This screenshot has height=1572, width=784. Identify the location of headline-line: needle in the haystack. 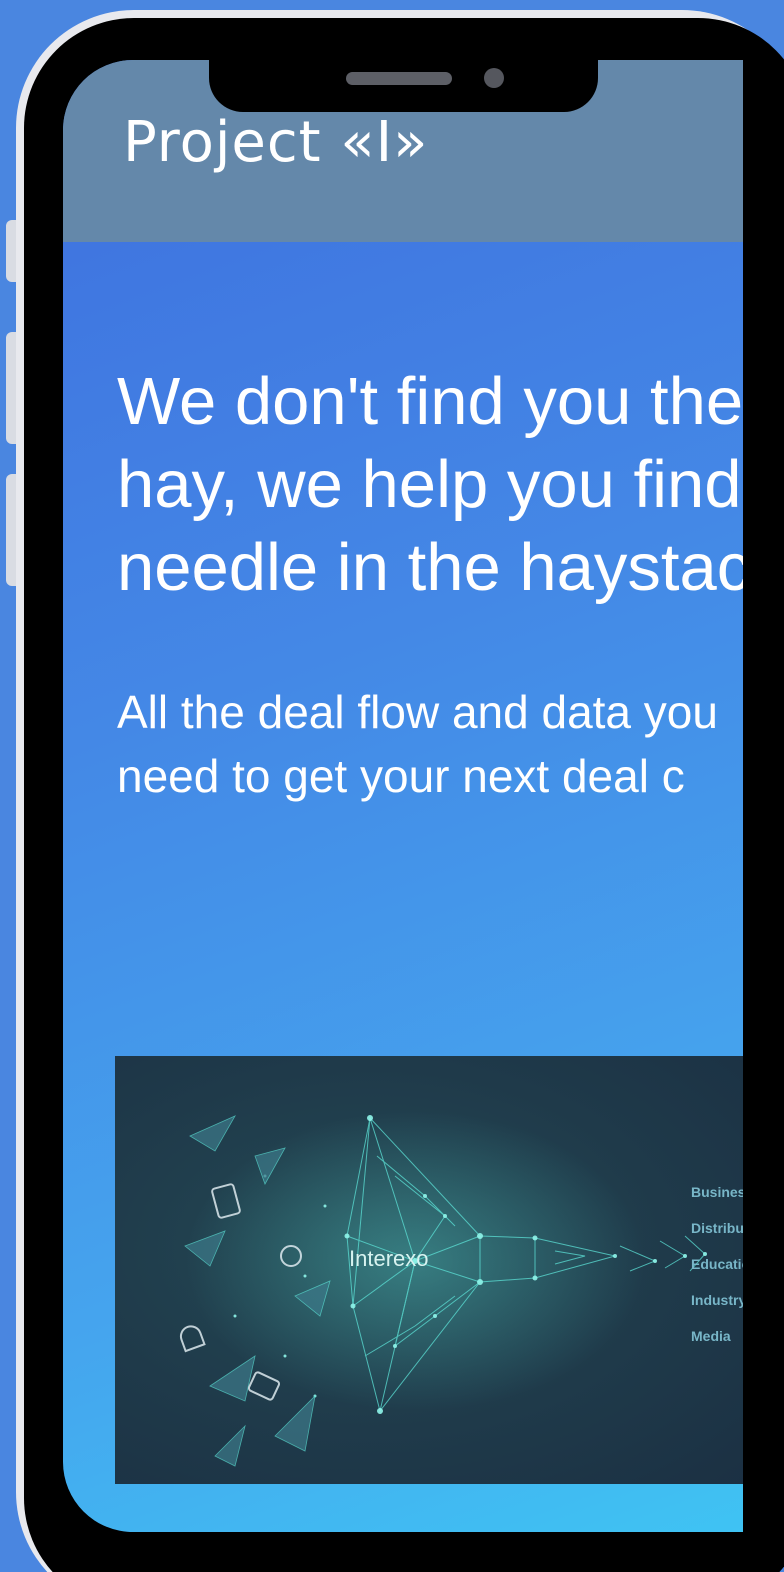
(430, 567).